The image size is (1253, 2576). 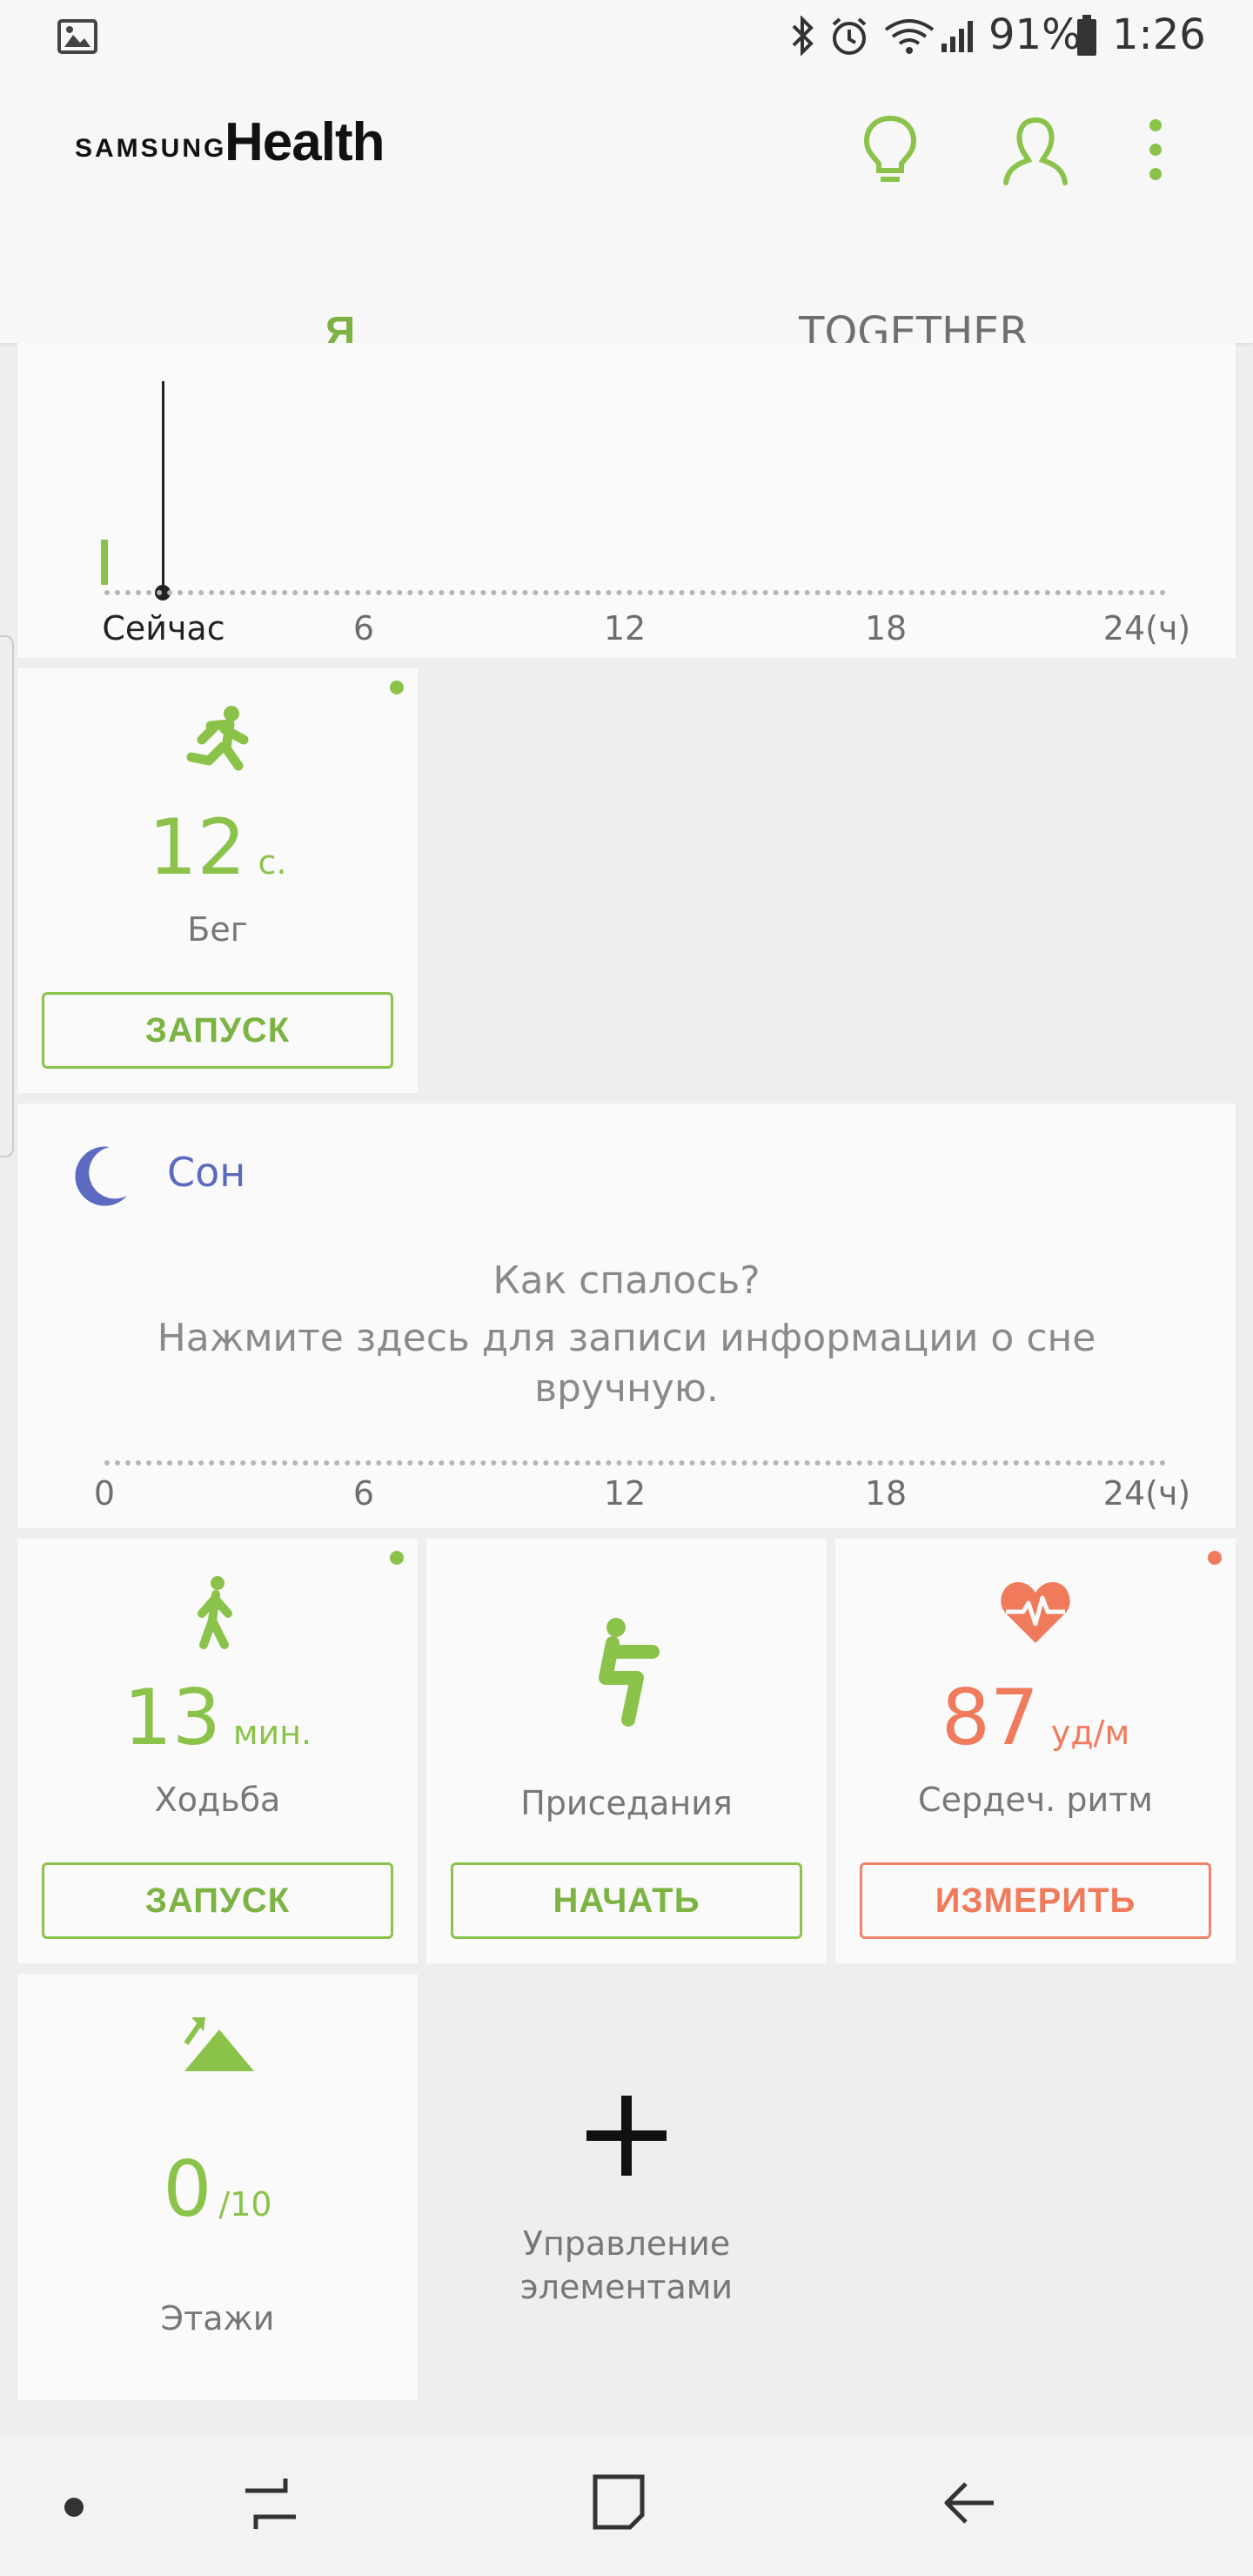 I want to click on system-navigation-bar, so click(x=626, y=2506).